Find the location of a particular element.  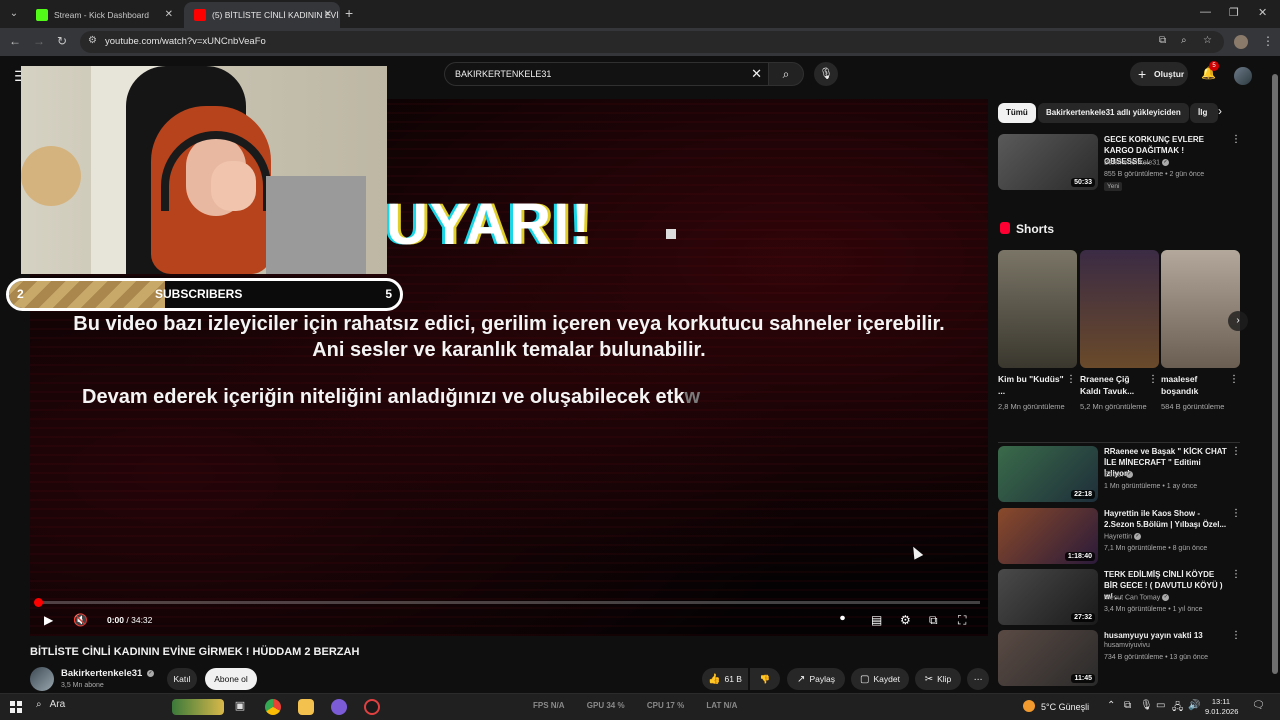

chip-uploader: Bakirkertenkele31 adlı yükleyiciden is located at coordinates (1113, 113).